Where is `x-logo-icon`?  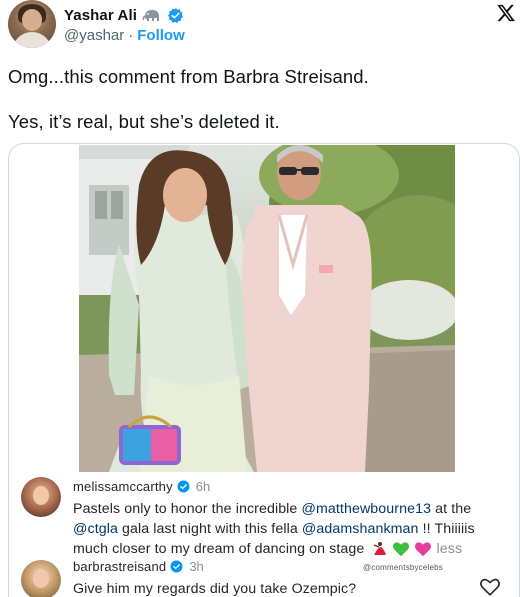
x-logo-icon is located at coordinates (506, 13).